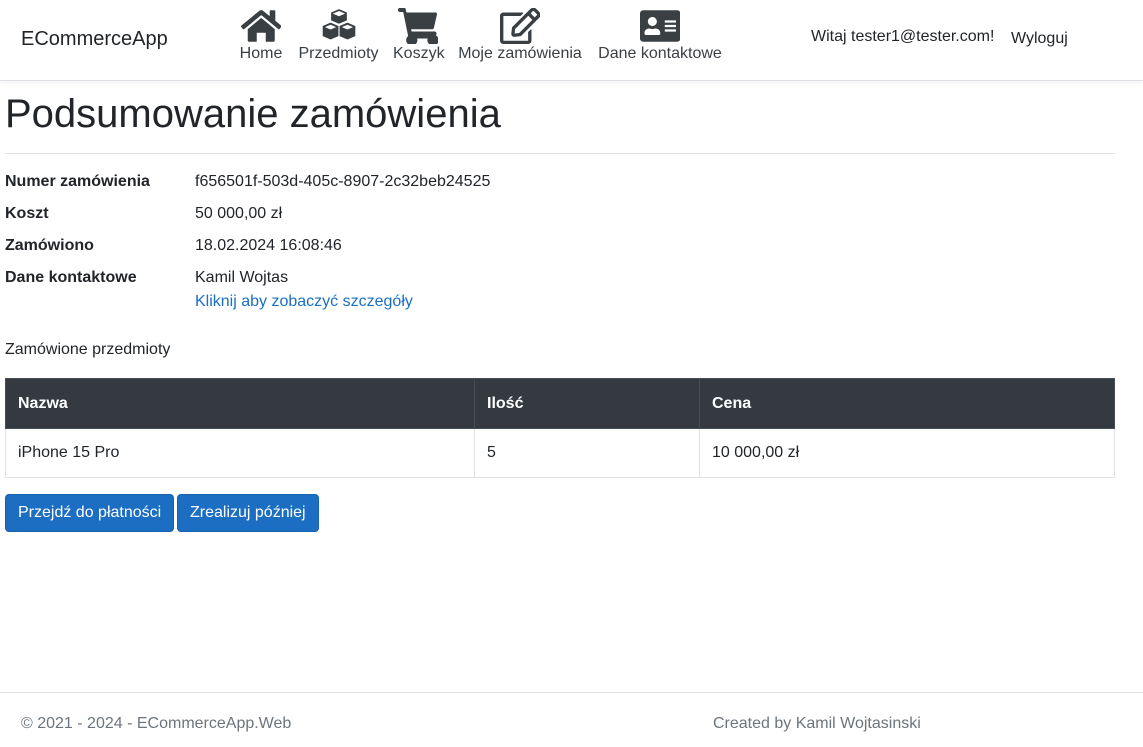 This screenshot has width=1143, height=747. I want to click on column-header-nazwa: Nazwa, so click(240, 403).